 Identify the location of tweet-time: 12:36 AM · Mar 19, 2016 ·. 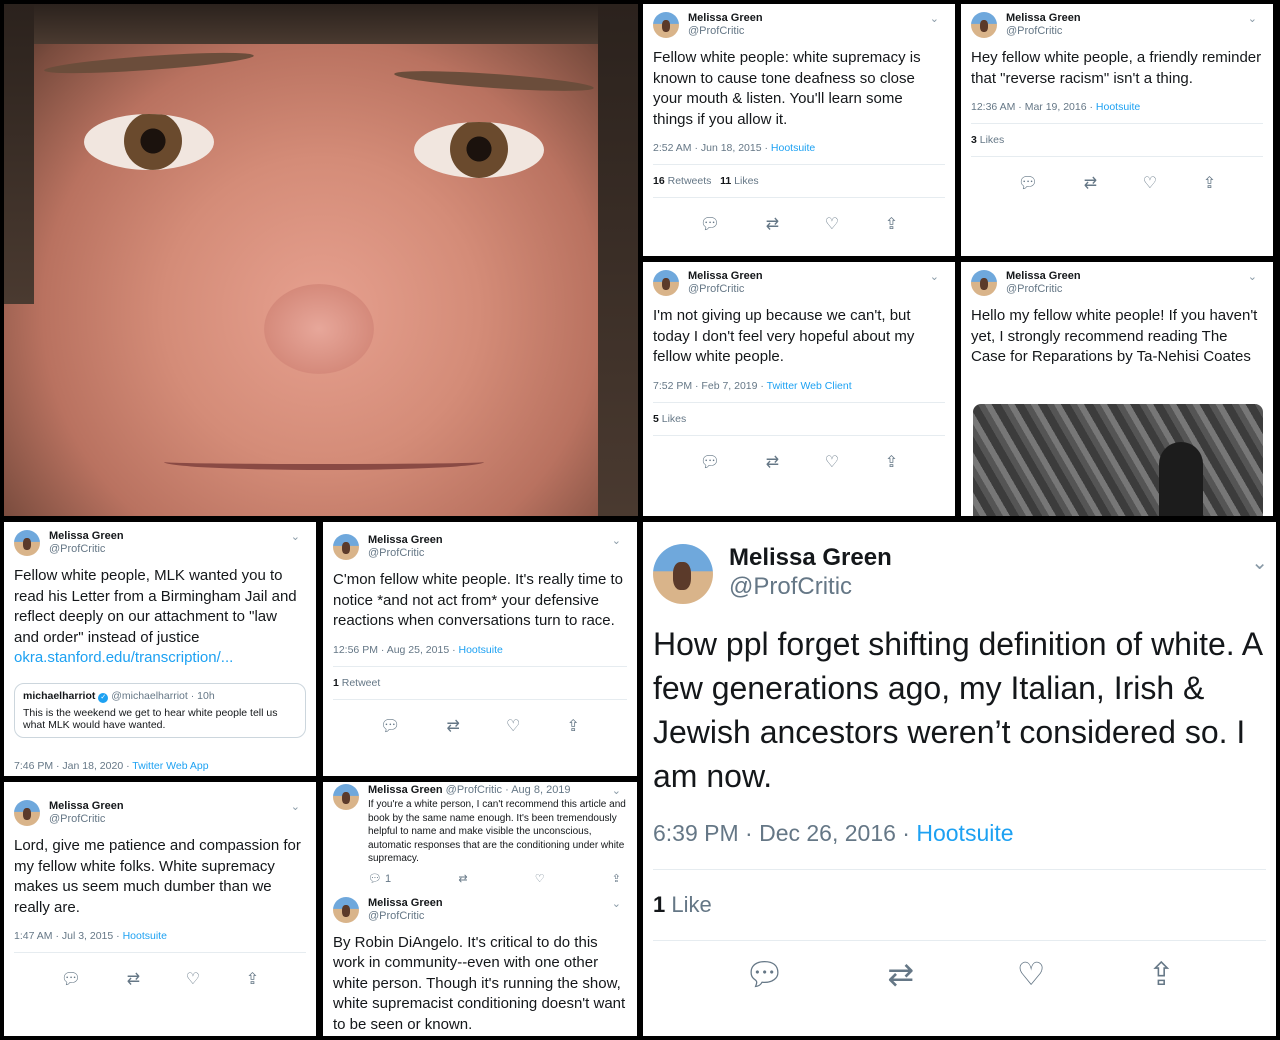
(1033, 107).